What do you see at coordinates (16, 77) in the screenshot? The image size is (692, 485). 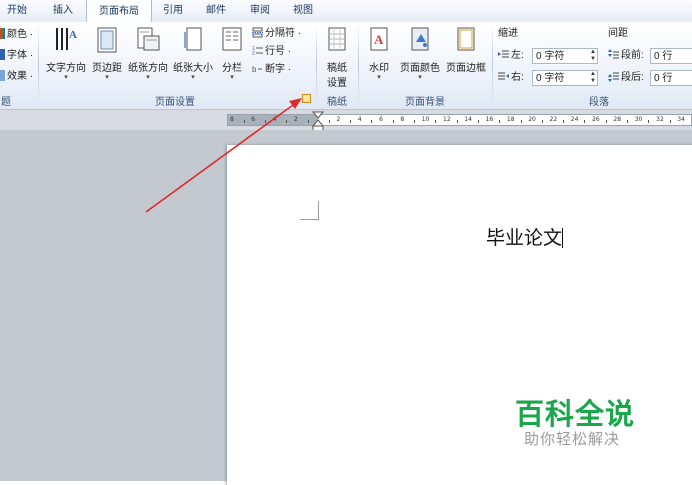 I see `theme-effects-button: 效果 ·` at bounding box center [16, 77].